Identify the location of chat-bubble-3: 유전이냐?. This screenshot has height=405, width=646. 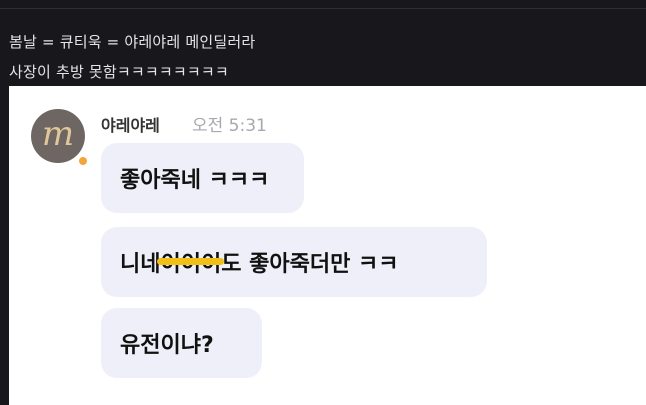
(181, 343).